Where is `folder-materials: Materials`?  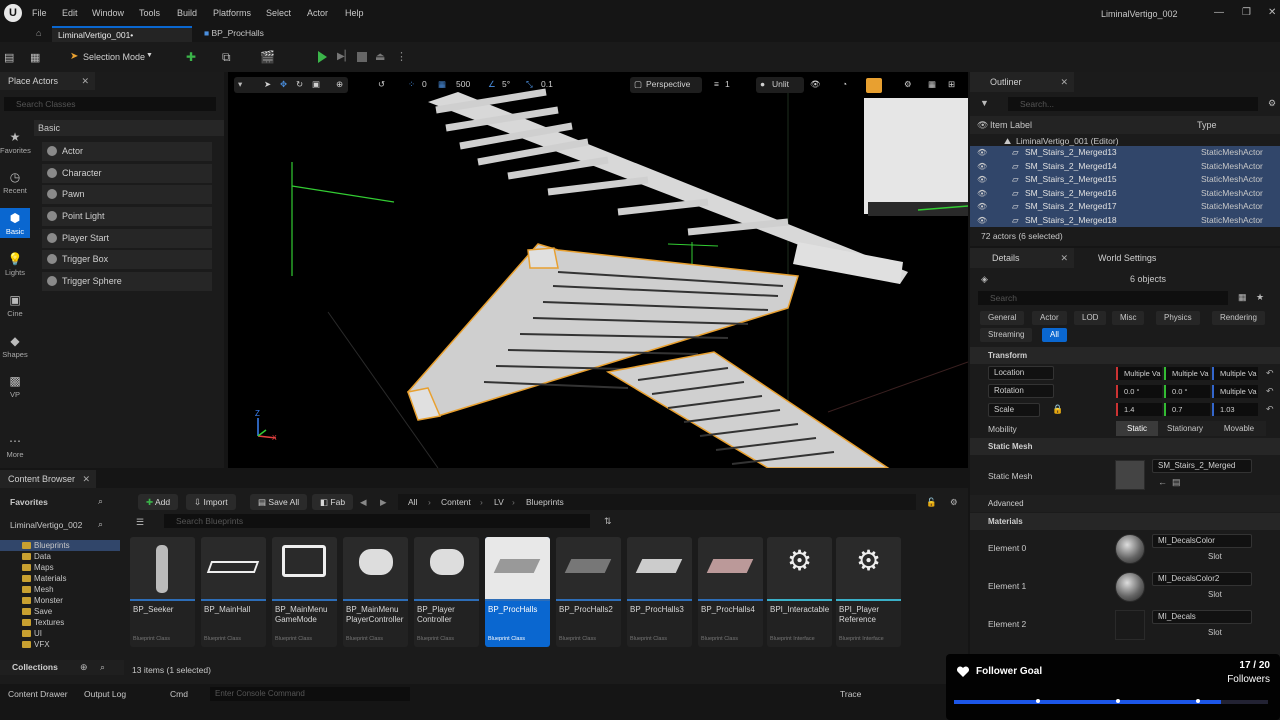
folder-materials: Materials is located at coordinates (60, 578).